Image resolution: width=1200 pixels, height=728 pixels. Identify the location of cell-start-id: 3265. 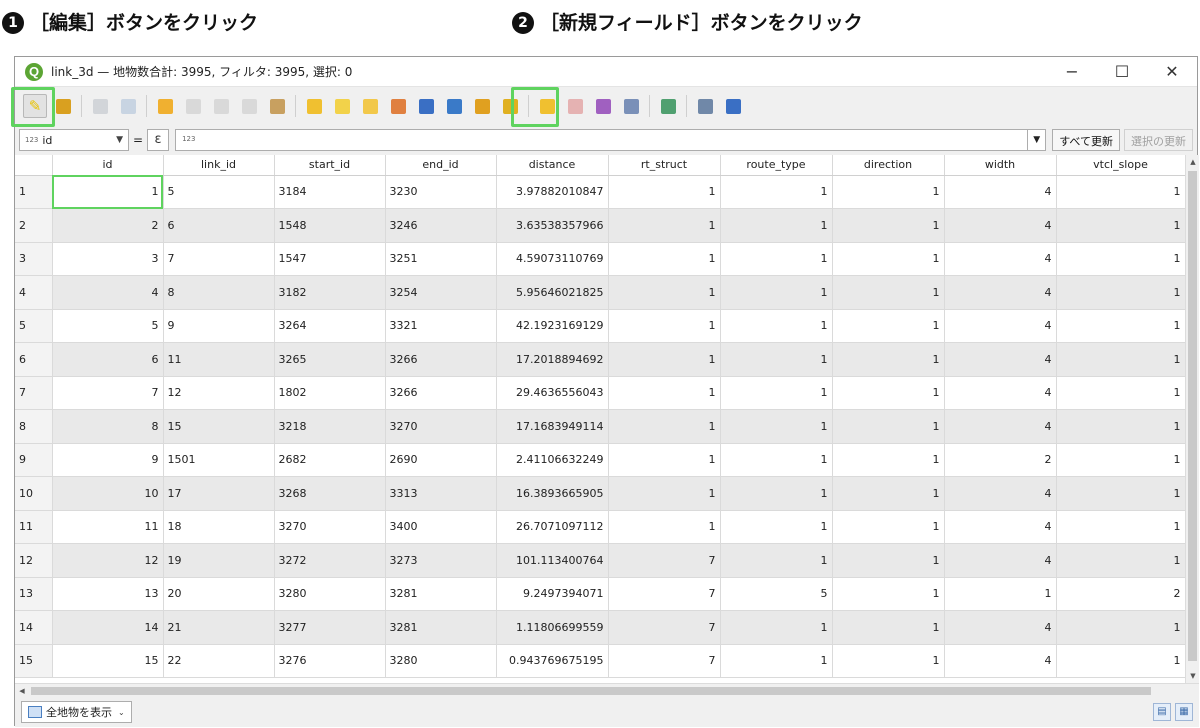
(330, 359).